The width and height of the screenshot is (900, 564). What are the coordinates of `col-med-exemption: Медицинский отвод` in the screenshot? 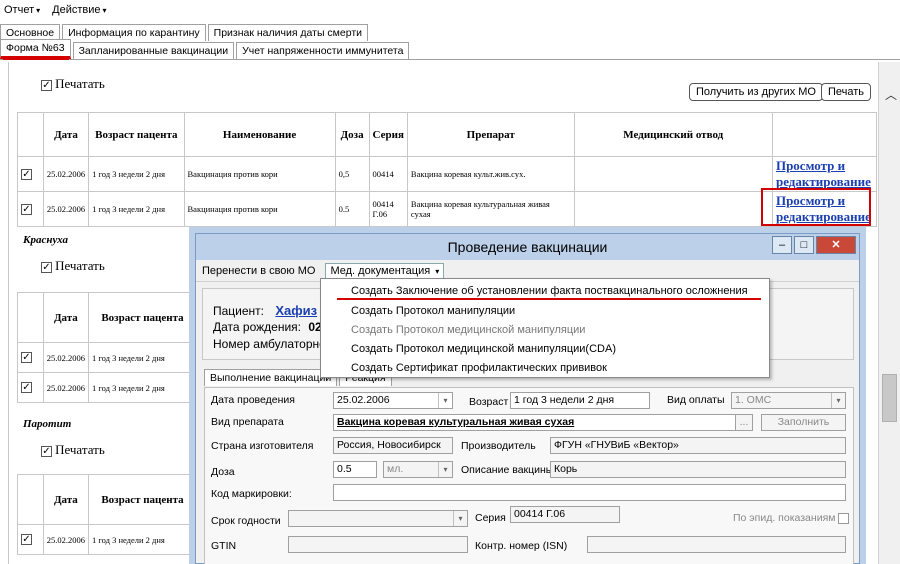 It's located at (673, 134).